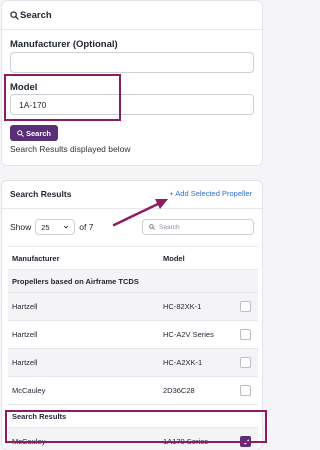 This screenshot has width=320, height=450. I want to click on page-size-control: Show 25 of 7, so click(51, 227).